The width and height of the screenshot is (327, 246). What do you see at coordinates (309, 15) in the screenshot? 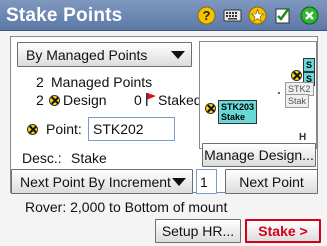
I see `close-icon` at bounding box center [309, 15].